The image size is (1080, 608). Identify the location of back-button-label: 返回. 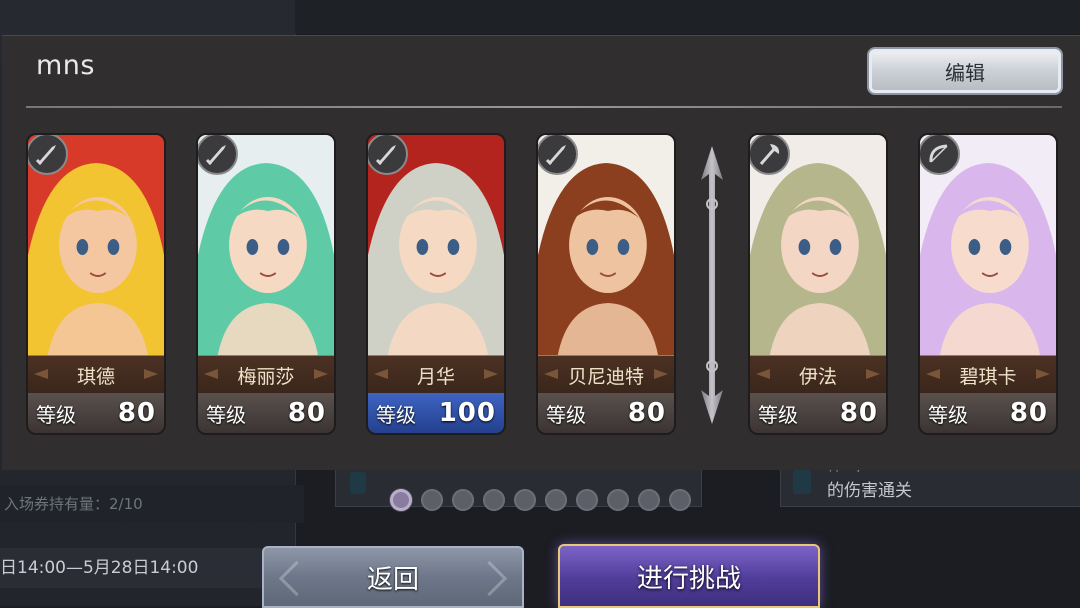
(392, 579).